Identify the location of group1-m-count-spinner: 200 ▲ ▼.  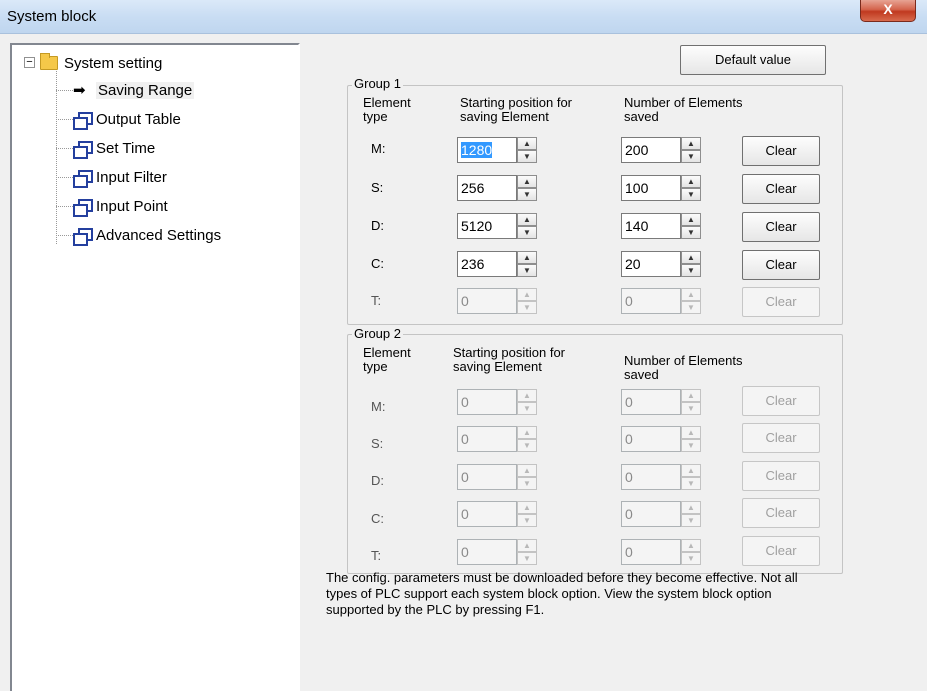
(661, 150).